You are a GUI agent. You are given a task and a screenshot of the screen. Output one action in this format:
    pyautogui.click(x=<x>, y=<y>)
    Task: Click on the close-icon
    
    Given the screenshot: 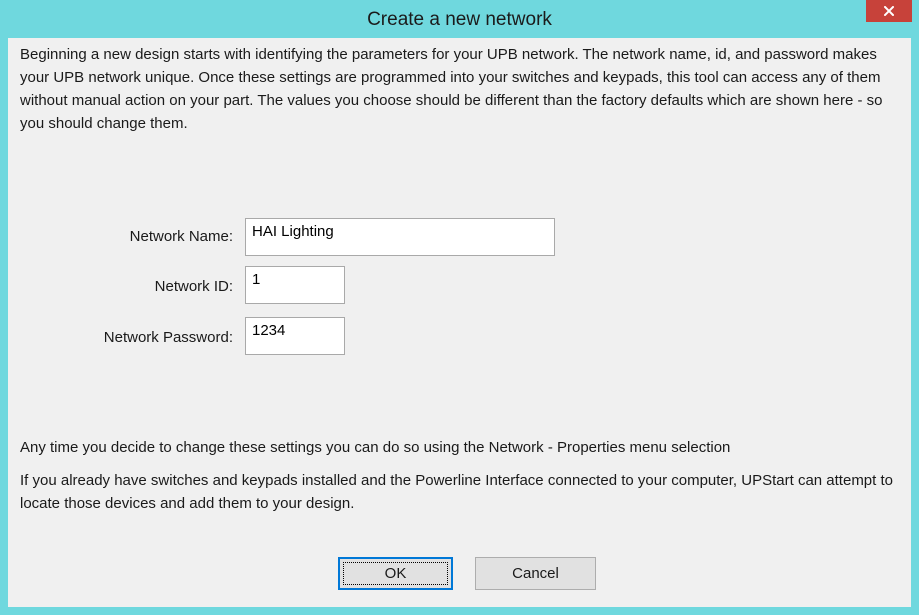 What is the action you would take?
    pyautogui.click(x=889, y=11)
    